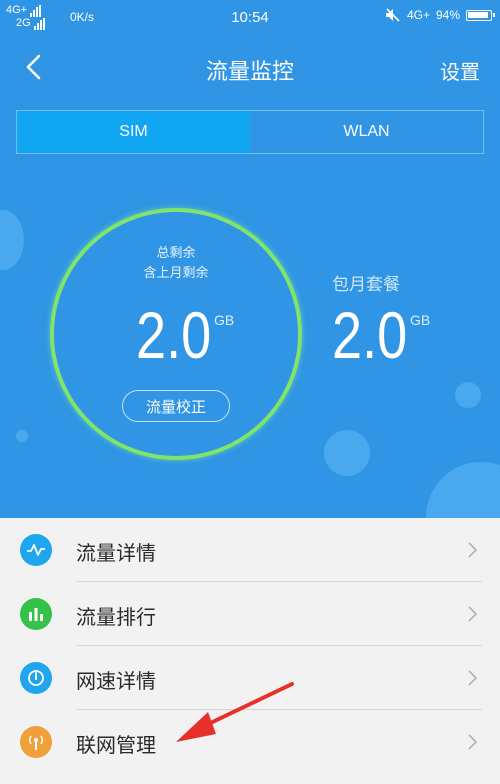  What do you see at coordinates (116, 681) in the screenshot?
I see `menu-item-label: 网速详情` at bounding box center [116, 681].